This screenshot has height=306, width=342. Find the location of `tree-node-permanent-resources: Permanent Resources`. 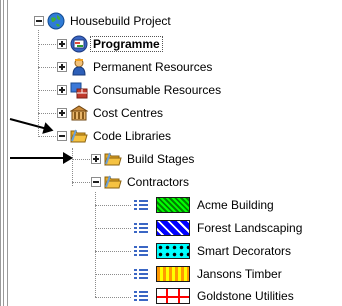

tree-node-permanent-resources: Permanent Resources is located at coordinates (134, 67).